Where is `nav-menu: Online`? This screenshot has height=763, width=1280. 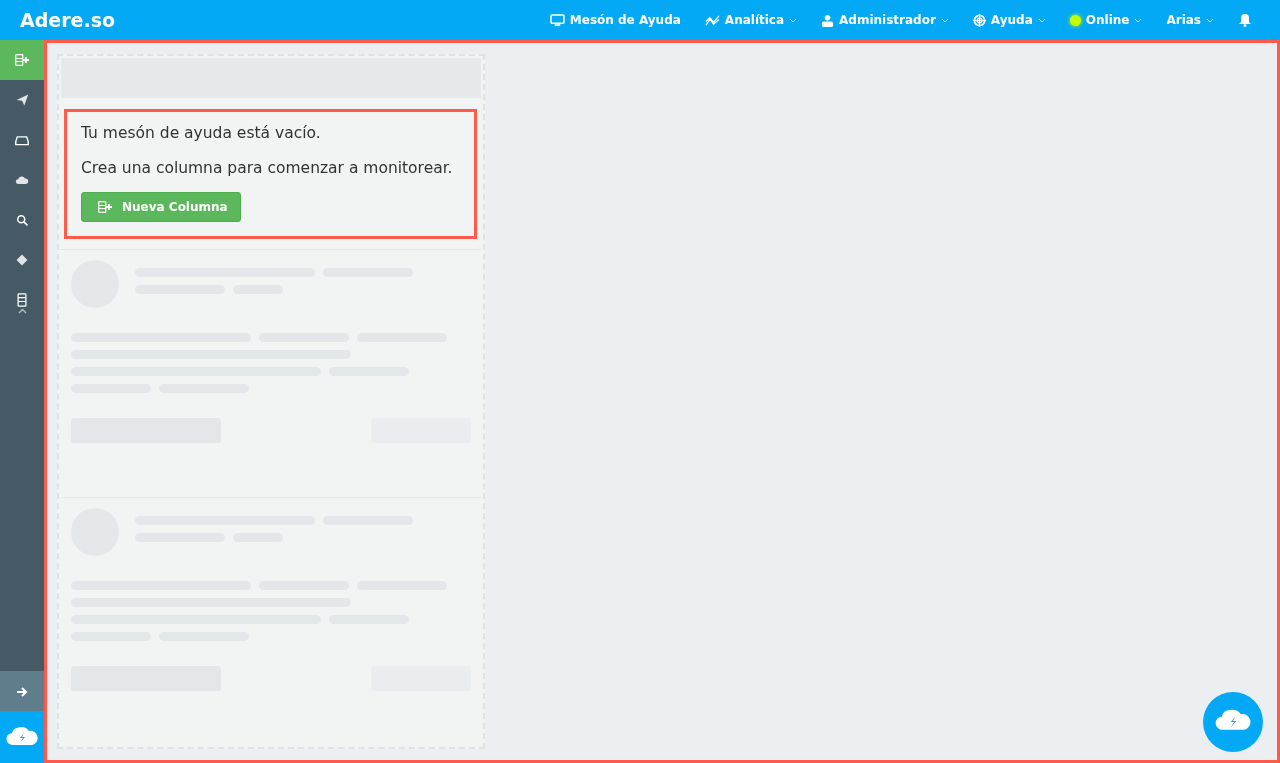
nav-menu: Online is located at coordinates (1106, 20).